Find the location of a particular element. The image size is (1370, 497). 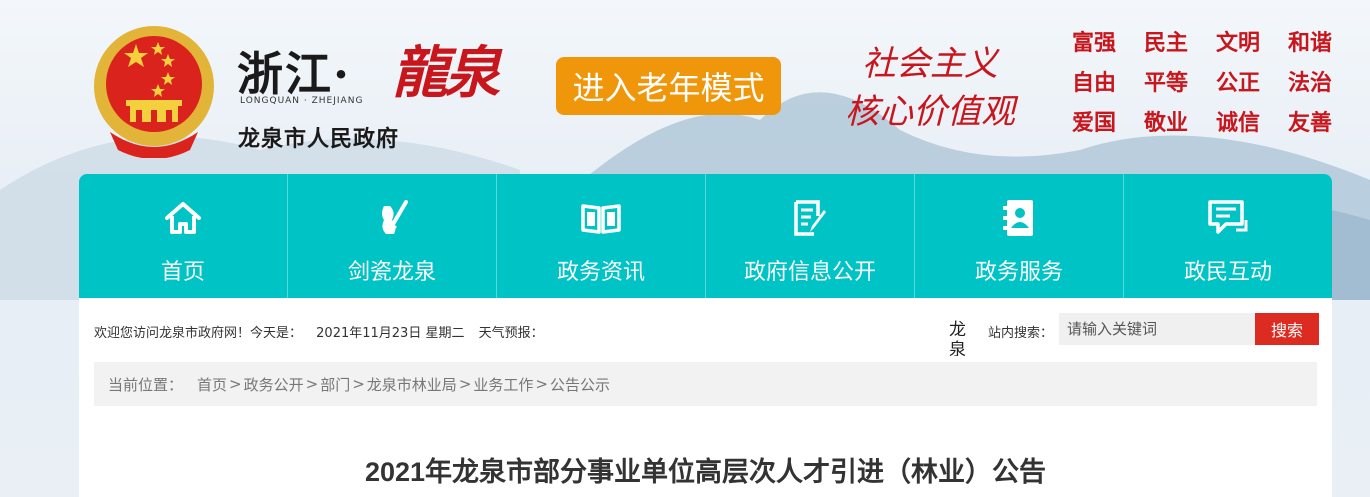

breadcrumb-link-forestry: 龙泉市林业局 is located at coordinates (412, 384).